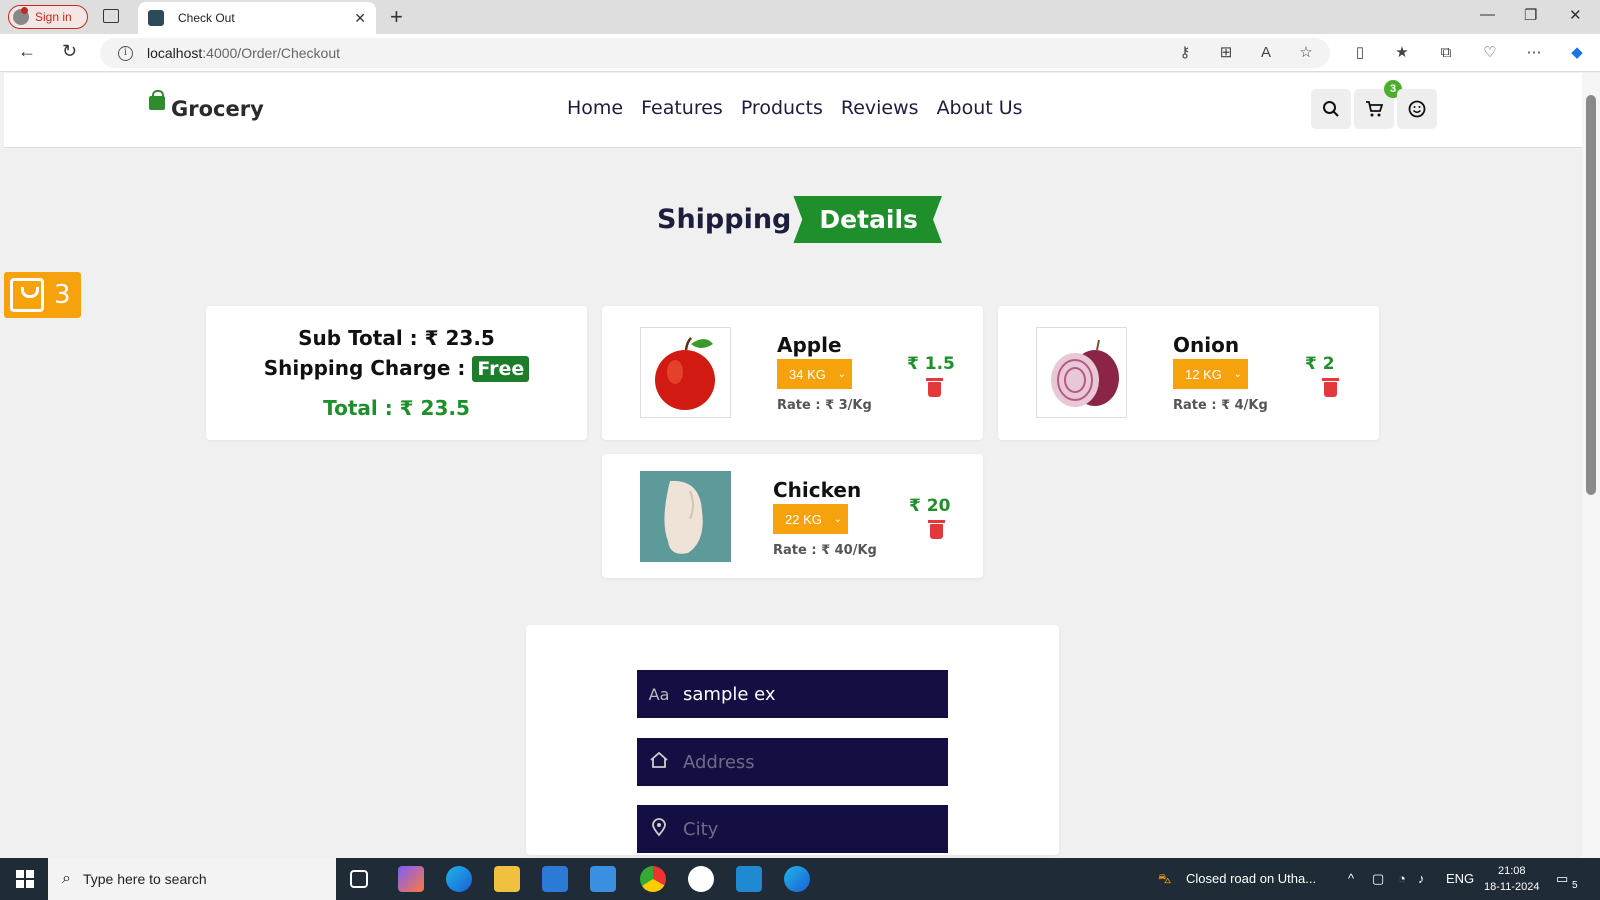 This screenshot has width=1600, height=900. Describe the element at coordinates (659, 694) in the screenshot. I see `text-format-icon: Aa` at that location.